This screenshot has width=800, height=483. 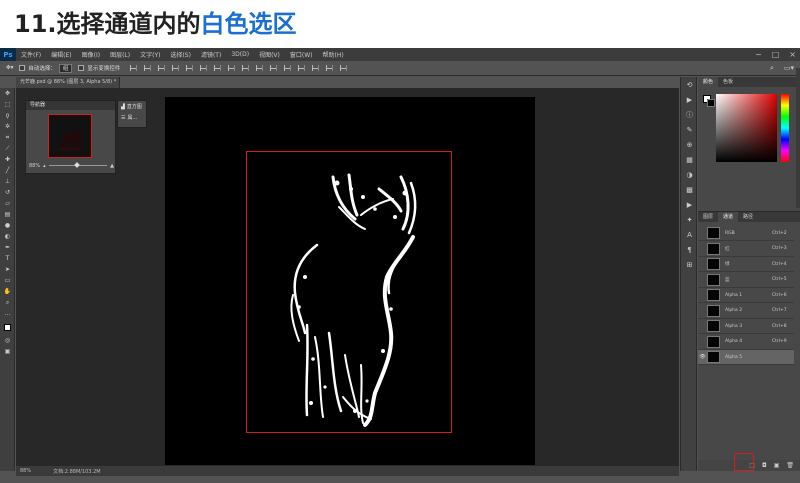 What do you see at coordinates (689, 99) in the screenshot?
I see `actions-icon: ▶` at bounding box center [689, 99].